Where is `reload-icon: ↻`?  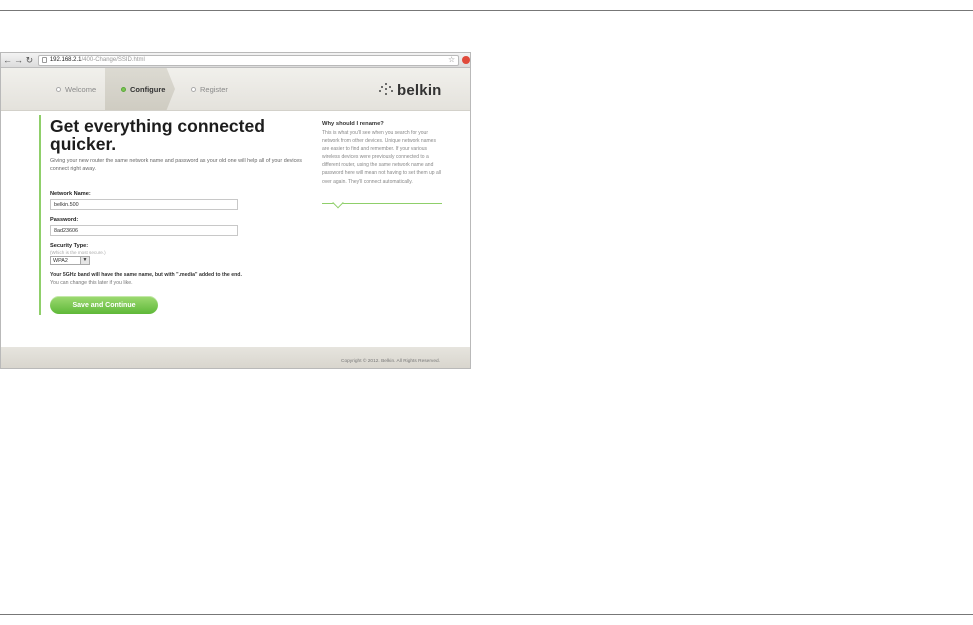 reload-icon: ↻ is located at coordinates (29, 60).